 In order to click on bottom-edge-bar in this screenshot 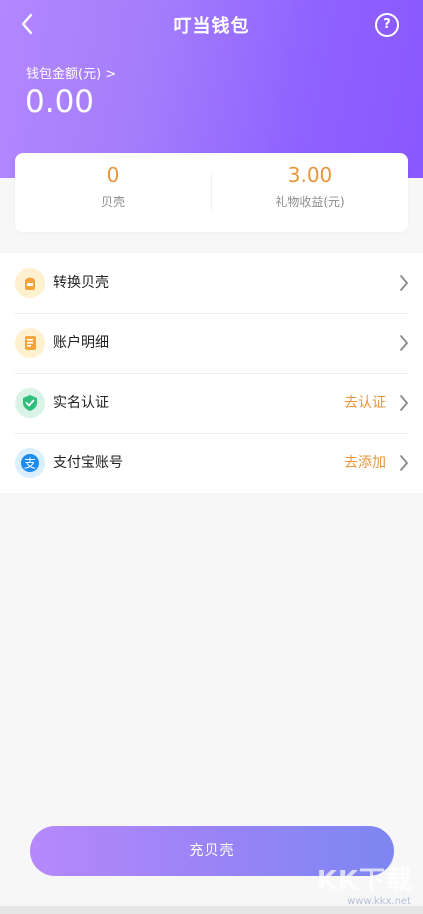, I will do `click(211, 910)`.